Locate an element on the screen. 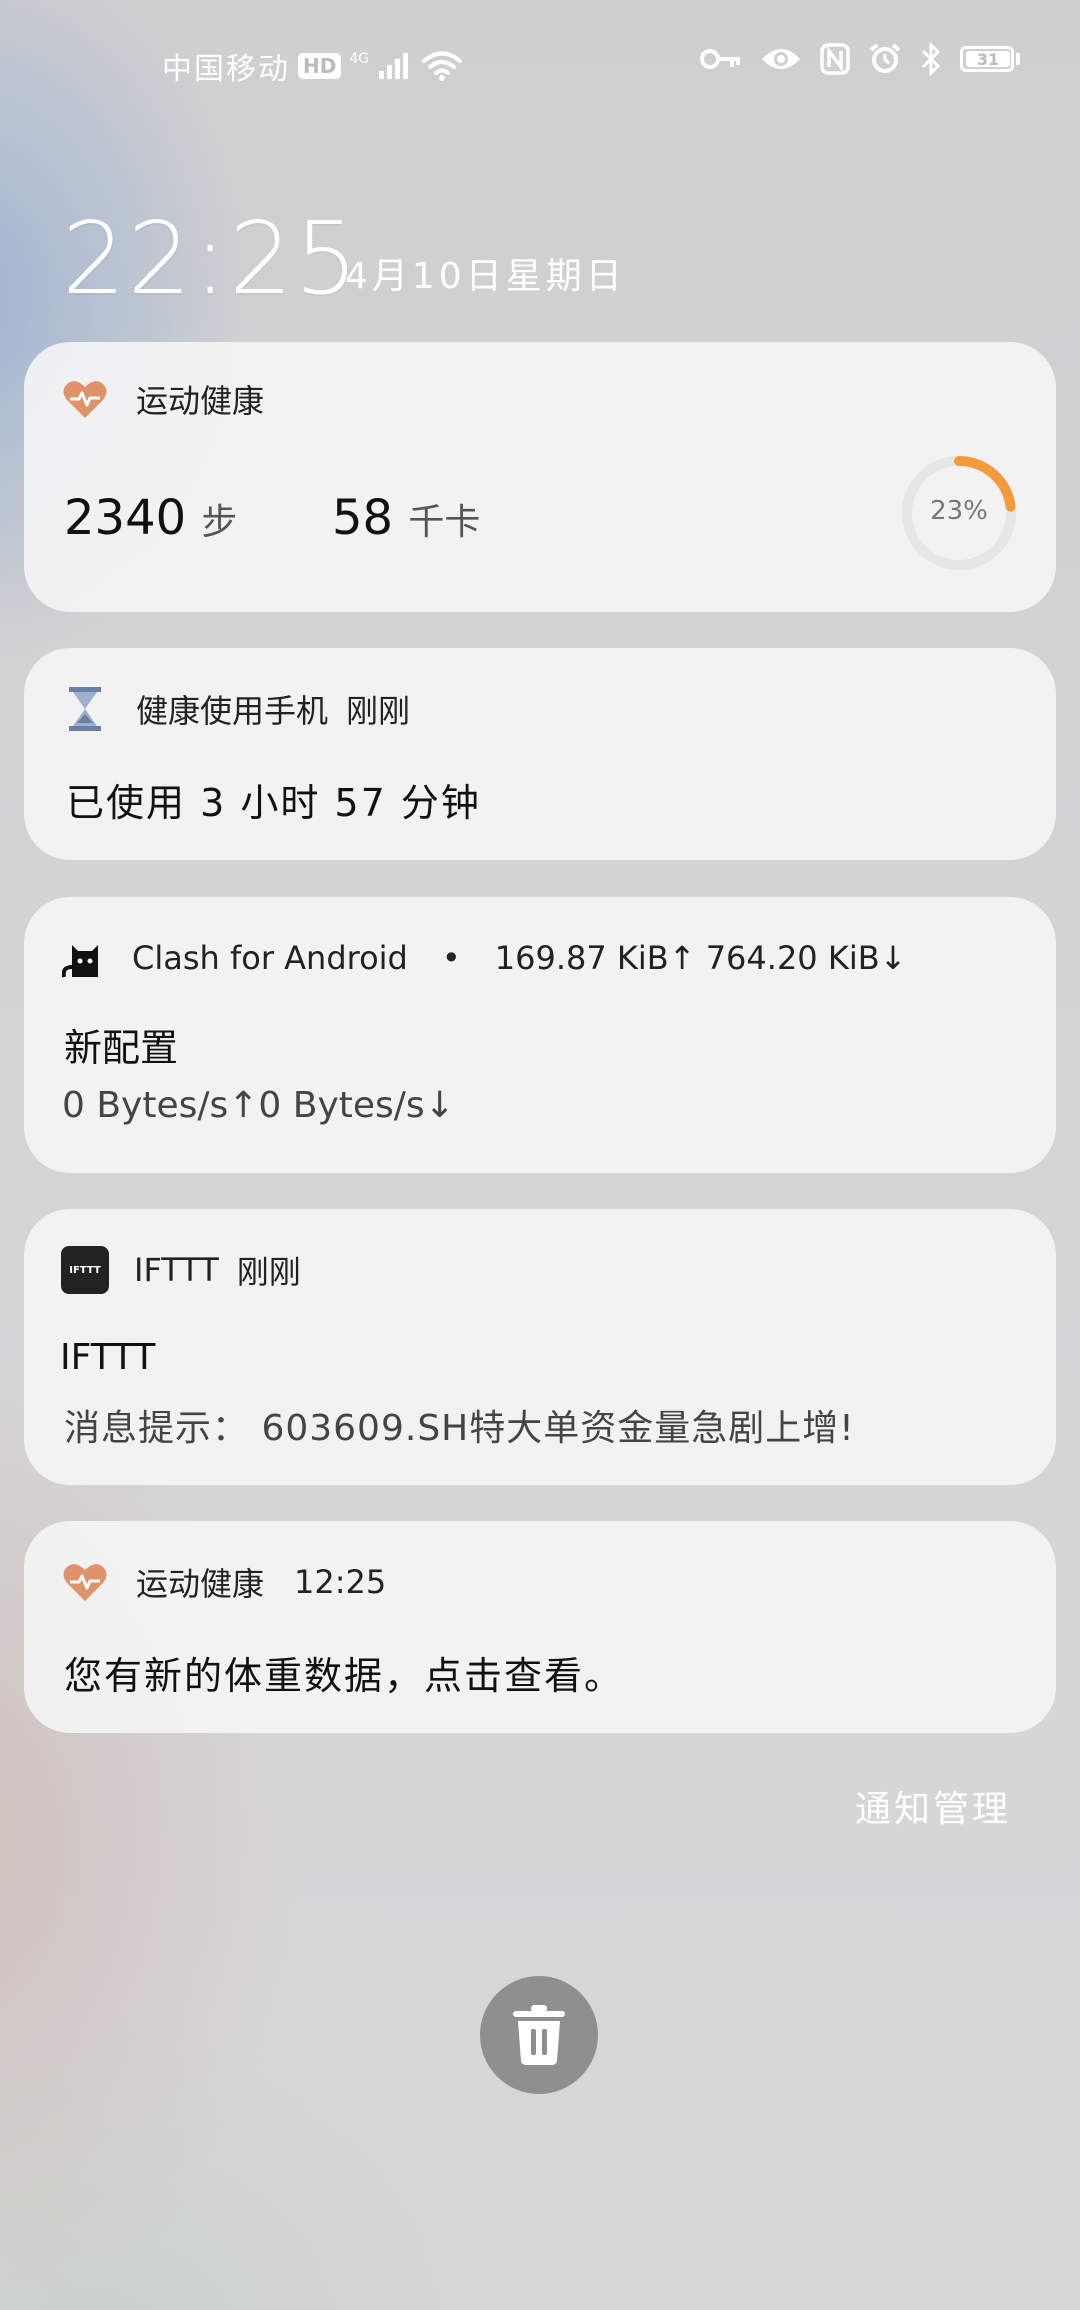 The height and width of the screenshot is (2310, 1080). hd-badge: HD is located at coordinates (320, 66).